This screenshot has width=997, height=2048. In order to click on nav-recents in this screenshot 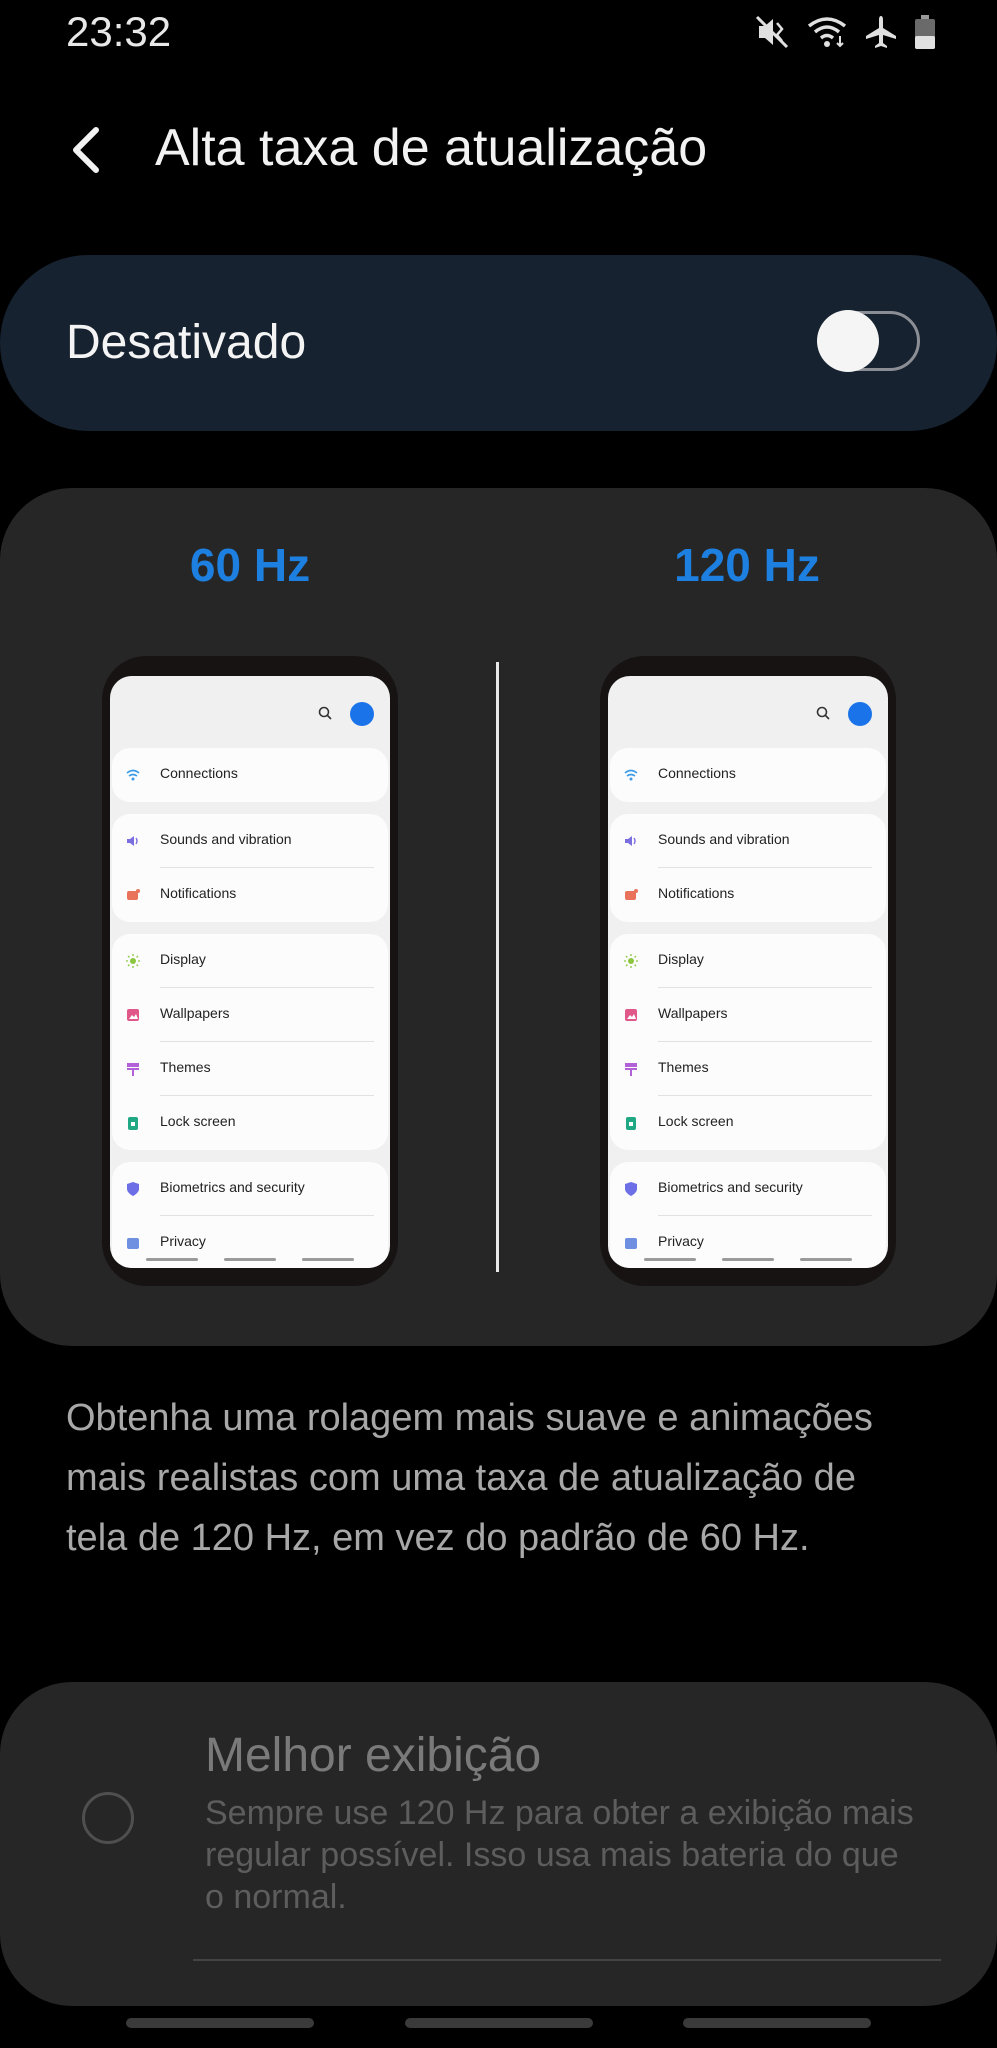, I will do `click(220, 2023)`.